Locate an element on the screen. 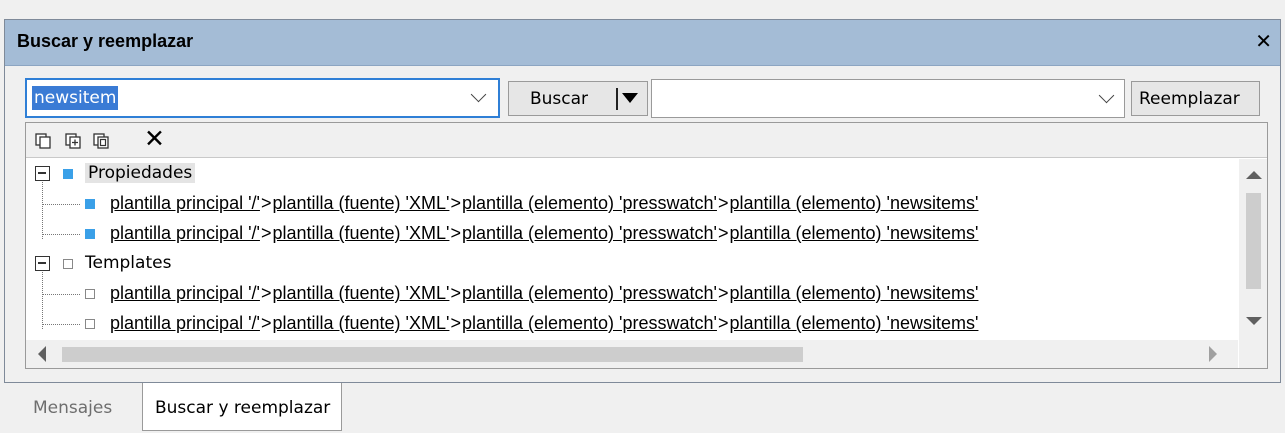  group-label: Propiedades is located at coordinates (140, 173).